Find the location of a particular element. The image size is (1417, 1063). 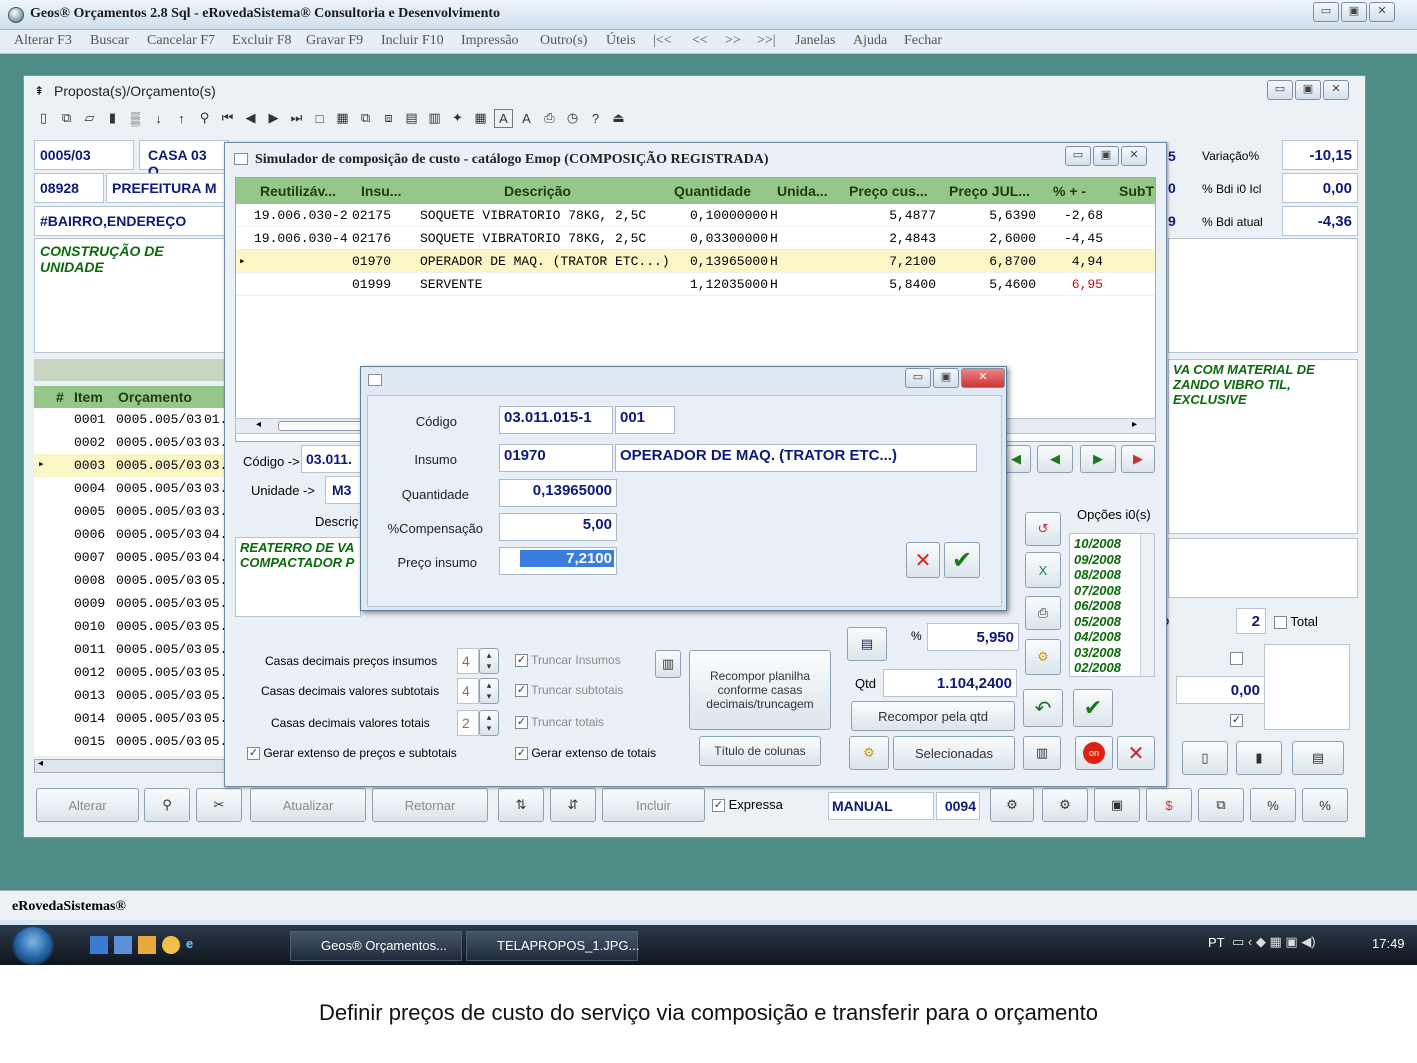

grid-icon: ▦ is located at coordinates (342, 118).